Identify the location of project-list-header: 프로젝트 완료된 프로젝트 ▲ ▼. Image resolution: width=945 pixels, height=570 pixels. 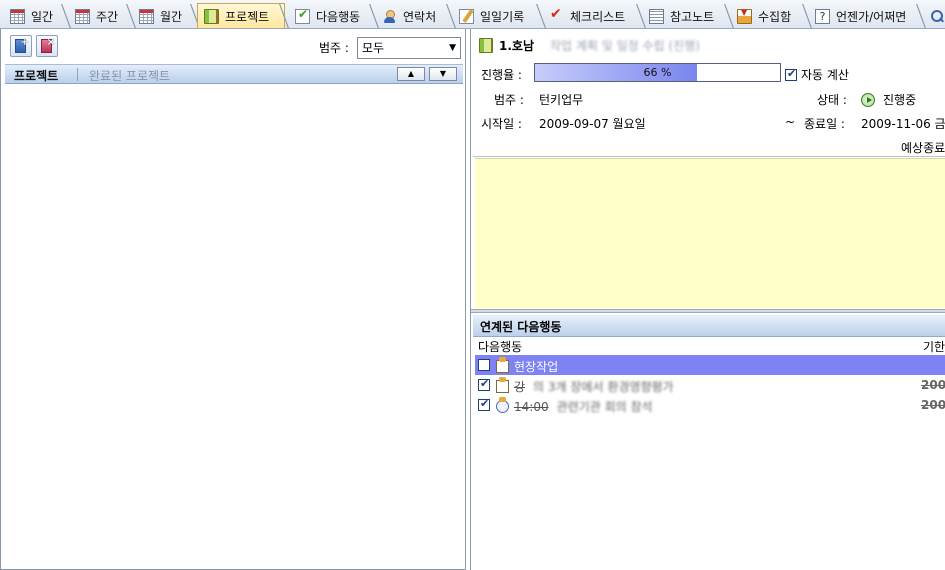
(234, 74).